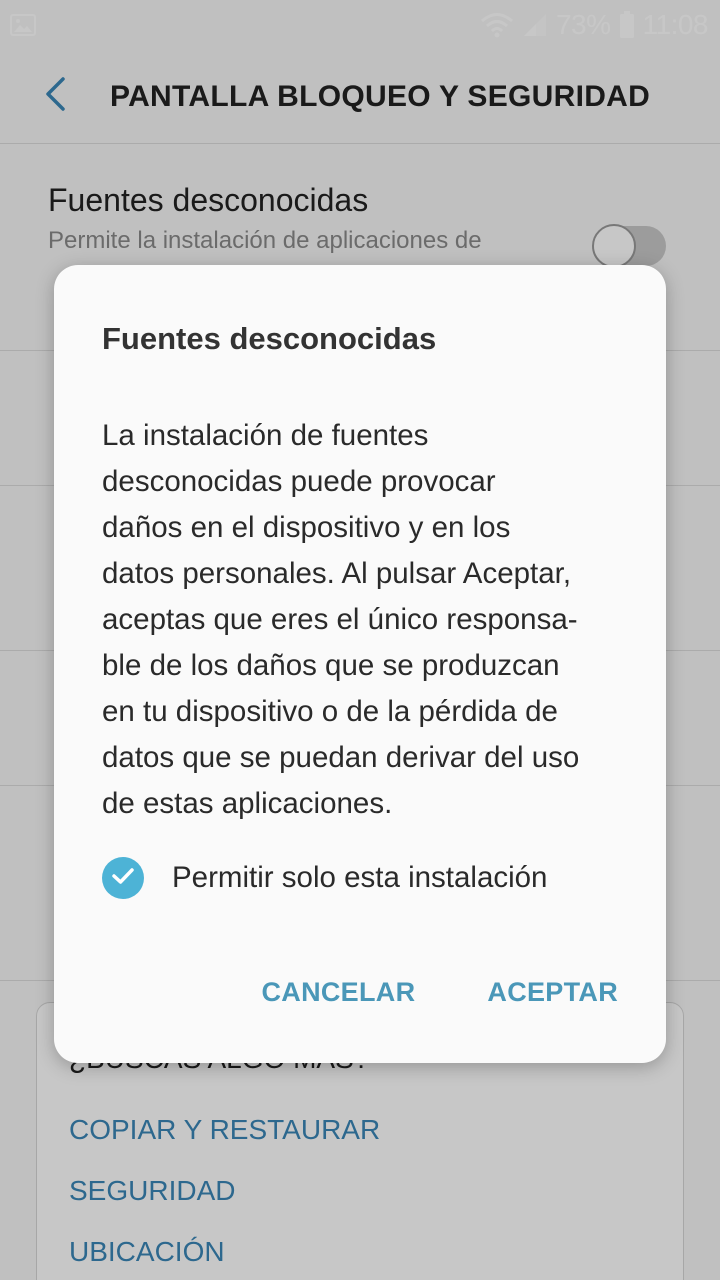  Describe the element at coordinates (359, 878) in the screenshot. I see `allow-once-label: Permitir solo esta instalación` at that location.